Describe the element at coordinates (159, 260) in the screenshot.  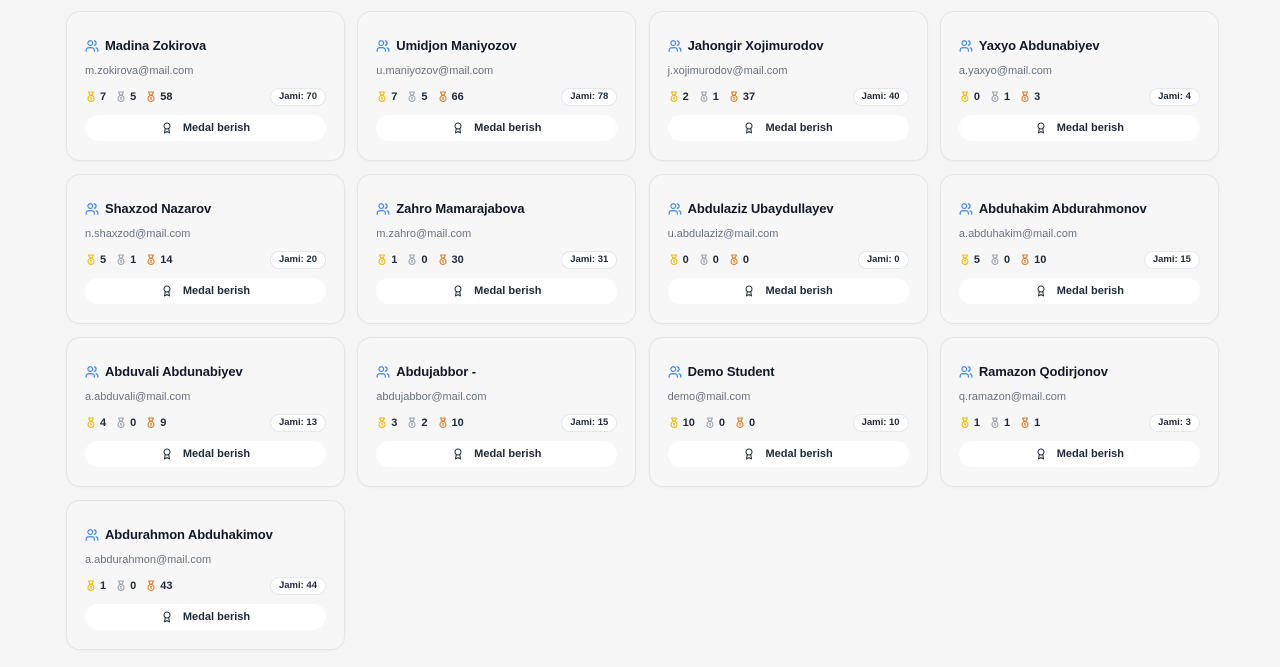
I see `bronze-medal-count: 14` at that location.